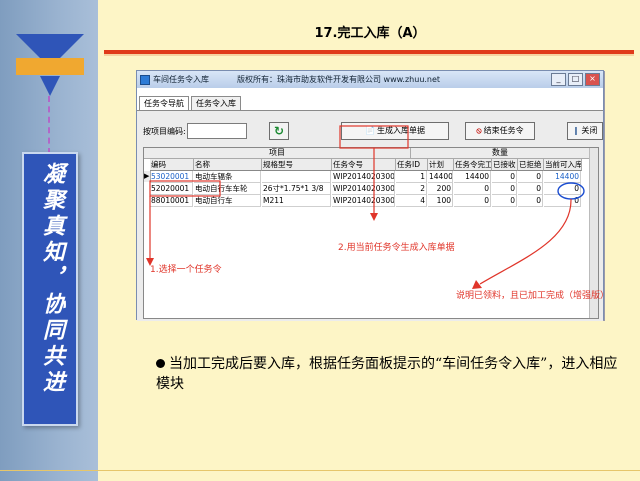 The image size is (640, 481). Describe the element at coordinates (411, 189) in the screenshot. I see `cell-task-id: 2` at that location.